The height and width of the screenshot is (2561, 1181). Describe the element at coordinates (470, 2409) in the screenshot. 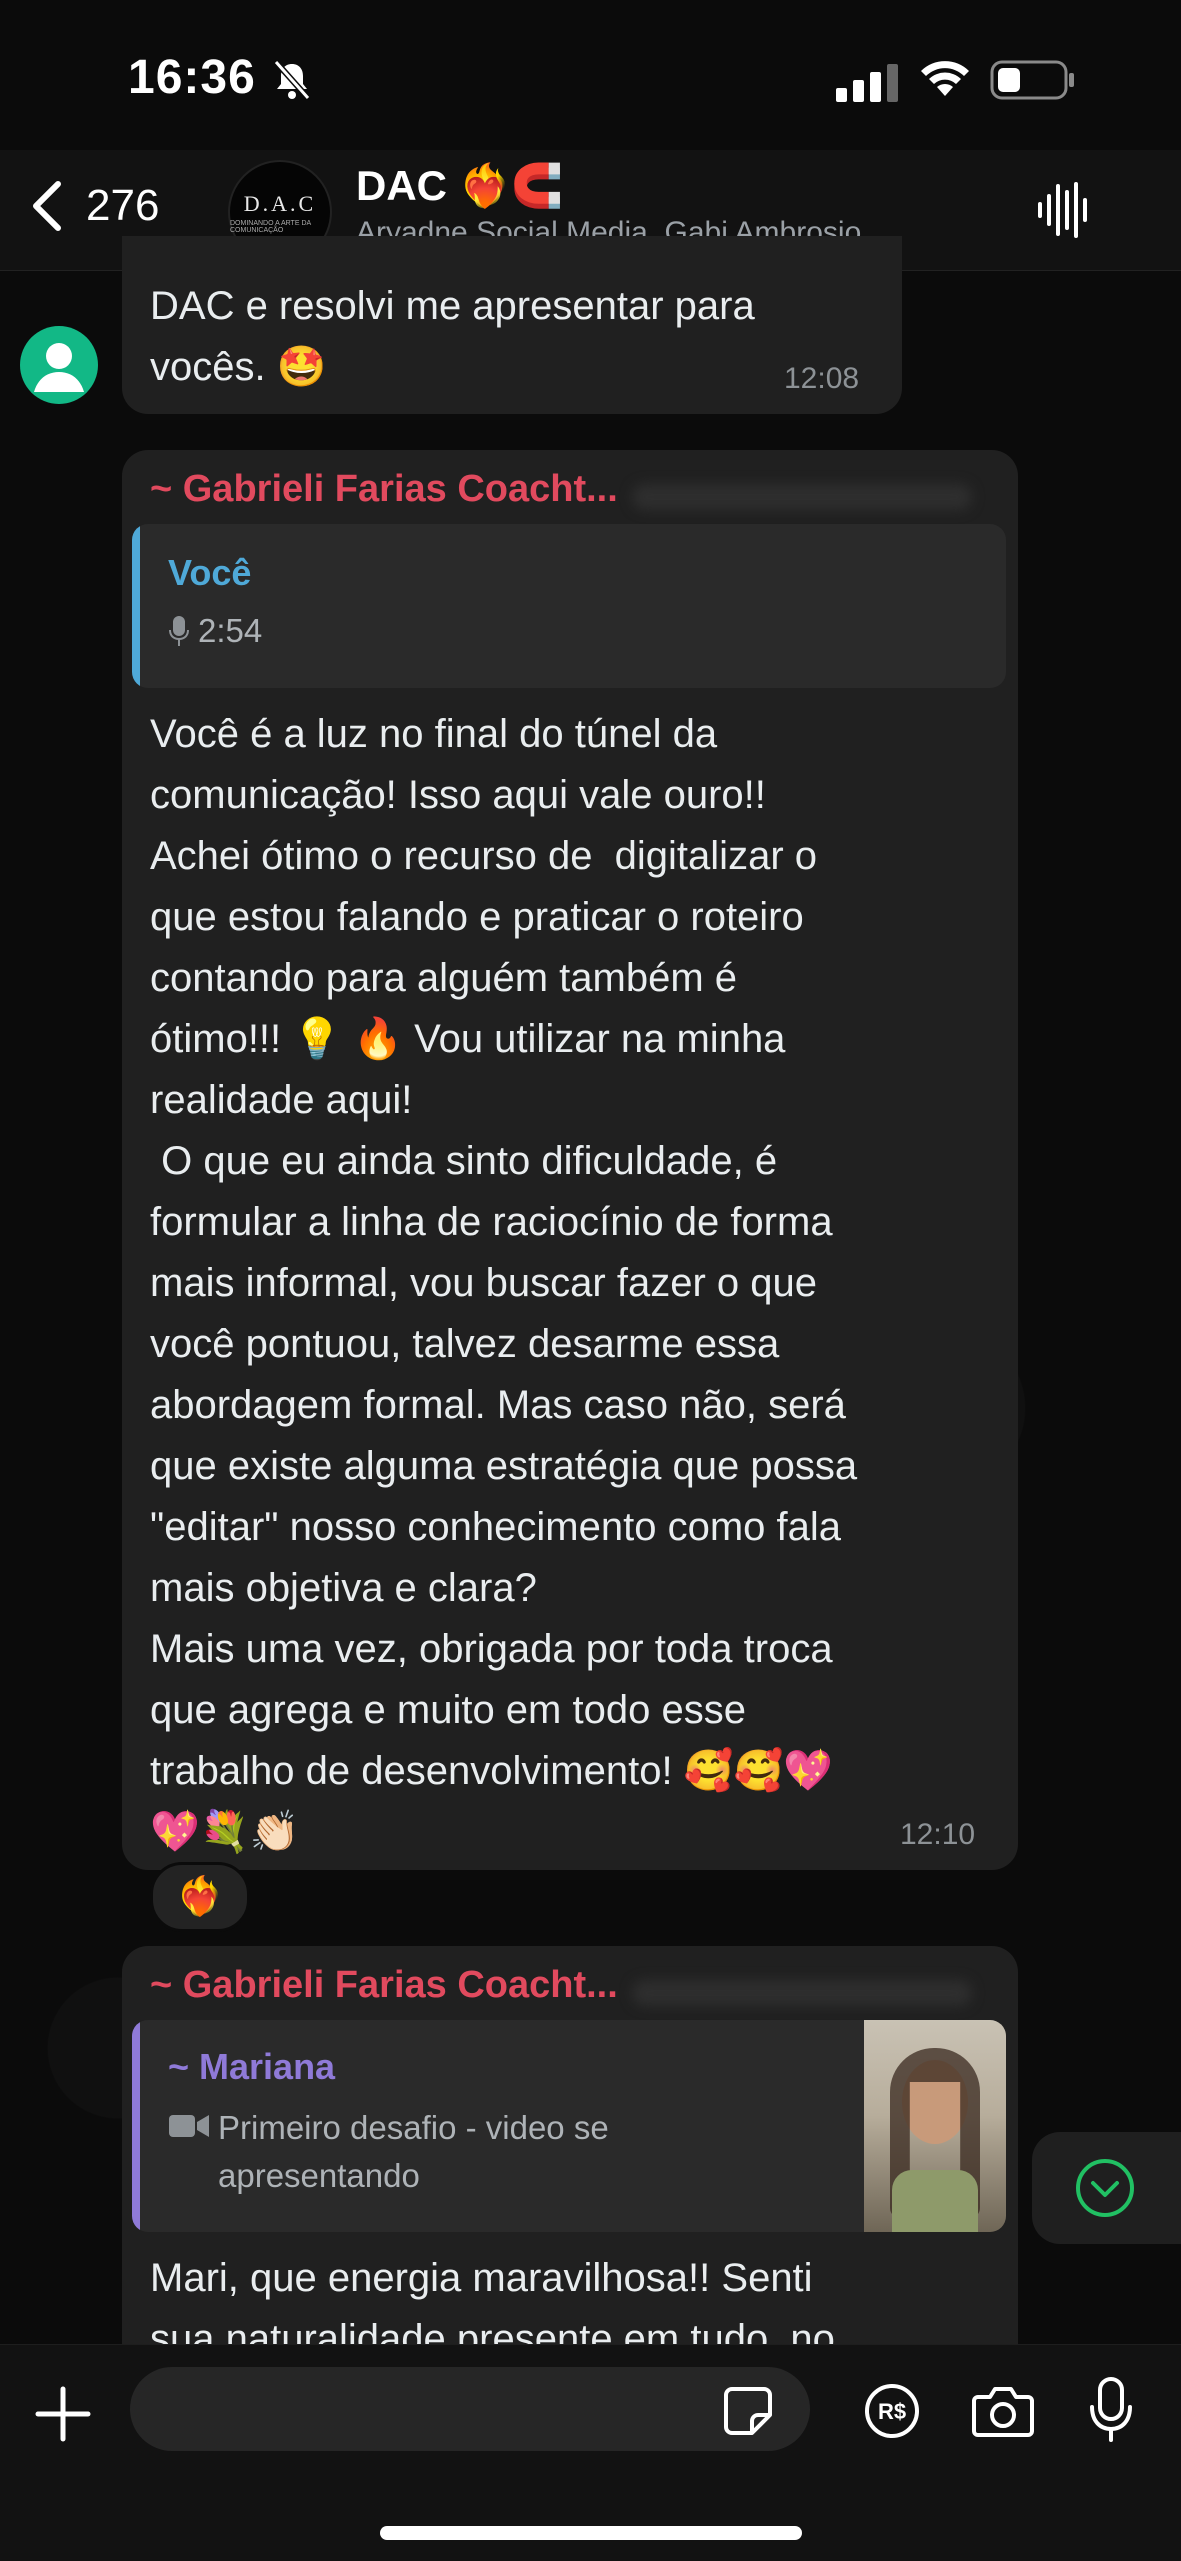

I see `message-input` at that location.